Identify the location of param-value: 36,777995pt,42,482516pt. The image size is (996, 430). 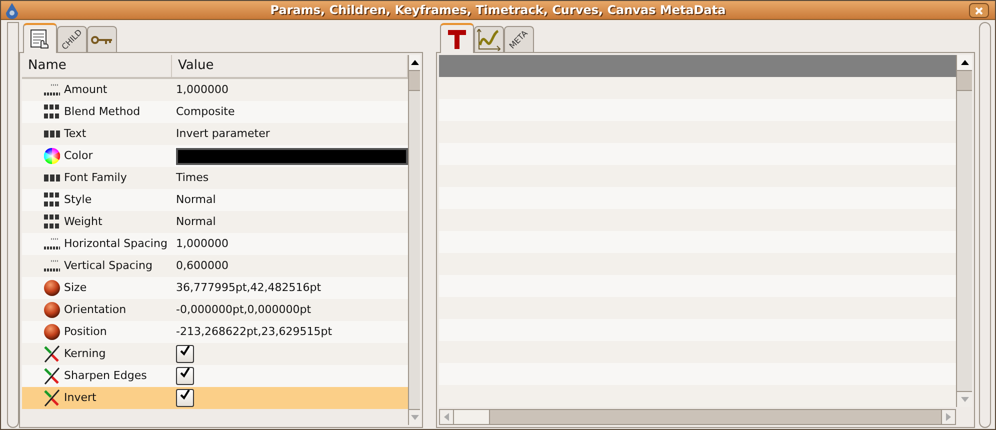
(249, 288).